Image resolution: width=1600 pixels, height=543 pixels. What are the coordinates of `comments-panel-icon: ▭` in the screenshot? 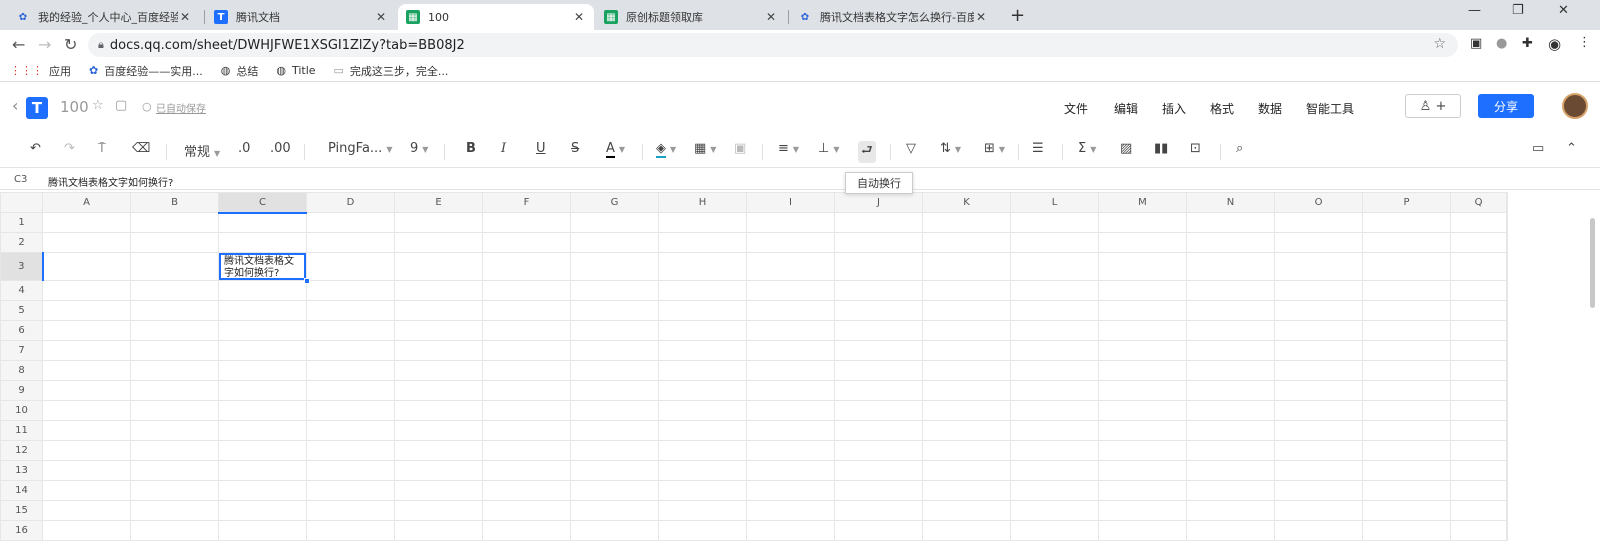 It's located at (1538, 148).